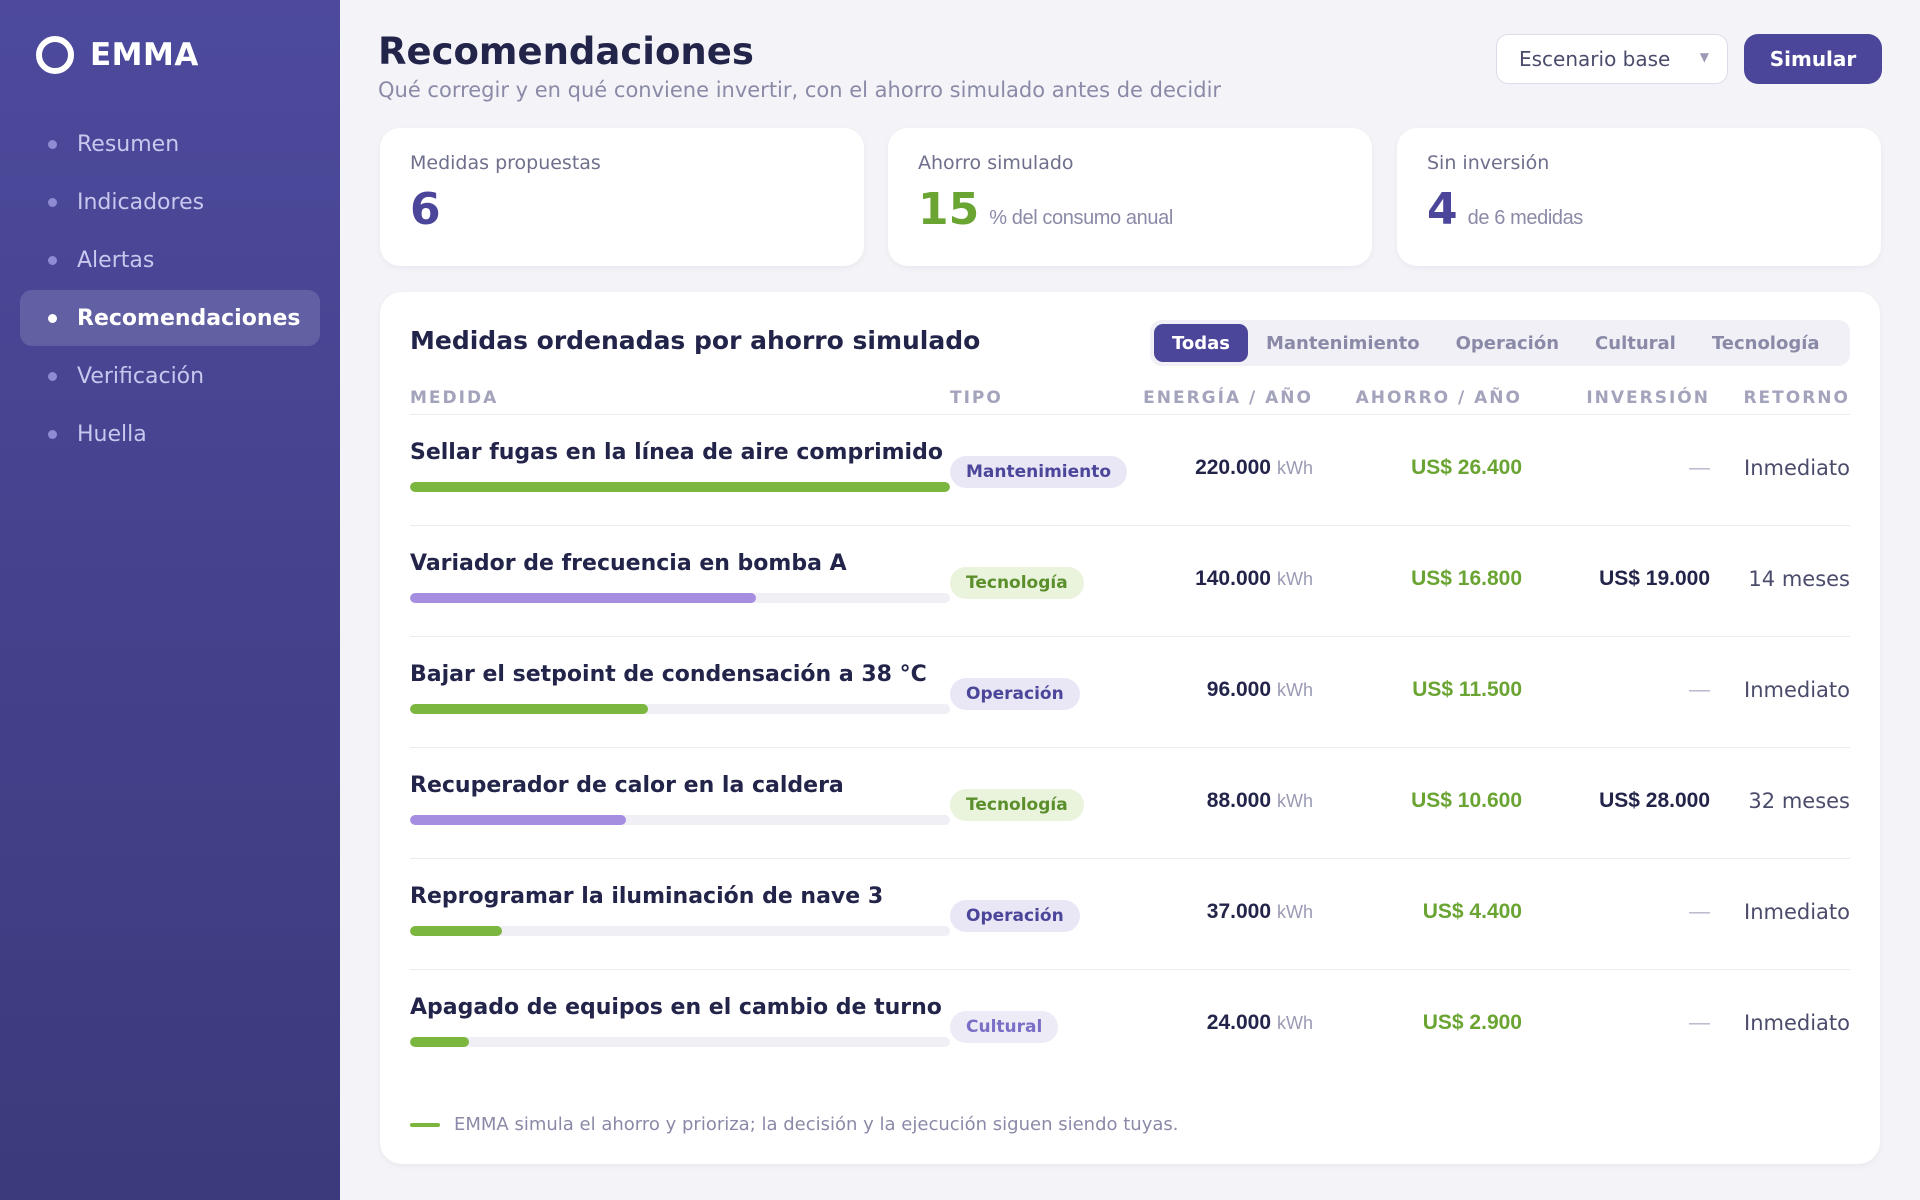 This screenshot has height=1200, width=1920. I want to click on energy-cell: 140.000 kWh, so click(1213, 579).